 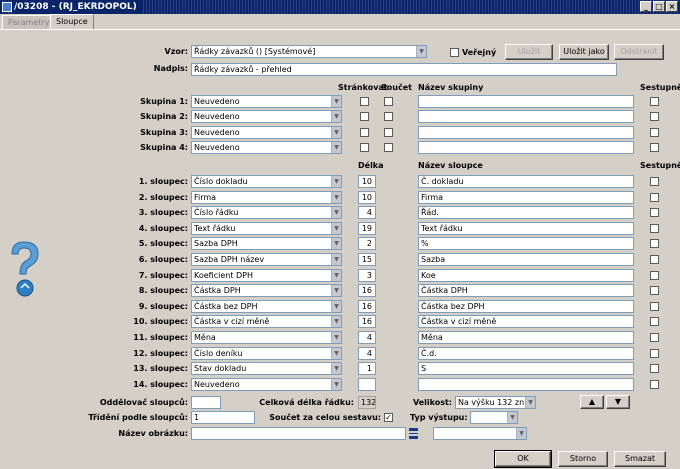 I want to click on column-name-input: Firma, so click(x=526, y=197).